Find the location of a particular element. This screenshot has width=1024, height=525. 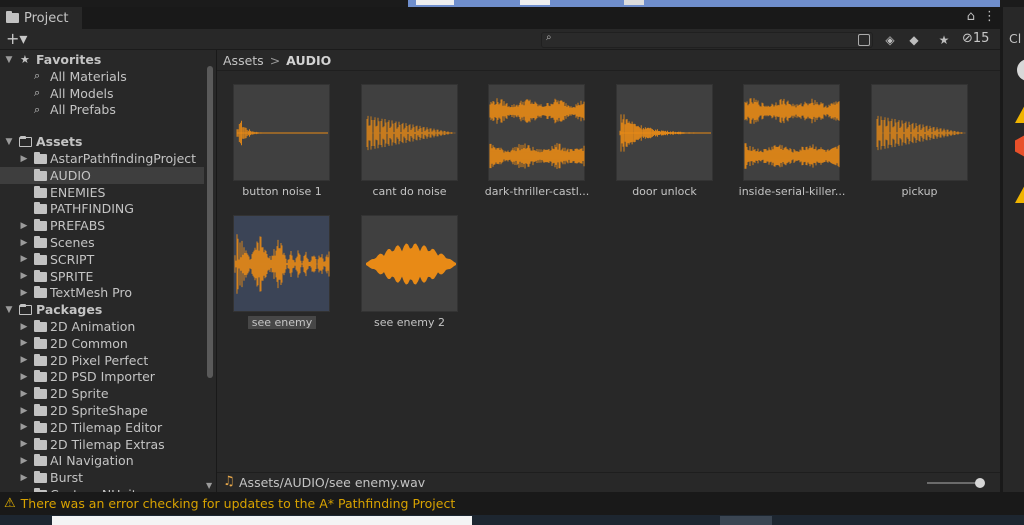

tree-item-asset-folder: ▶ SPRITE is located at coordinates (102, 276).